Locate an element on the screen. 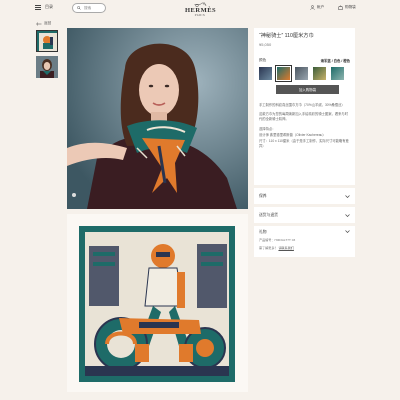 This screenshot has height=400, width=400. menu-label: 目录 is located at coordinates (49, 6).